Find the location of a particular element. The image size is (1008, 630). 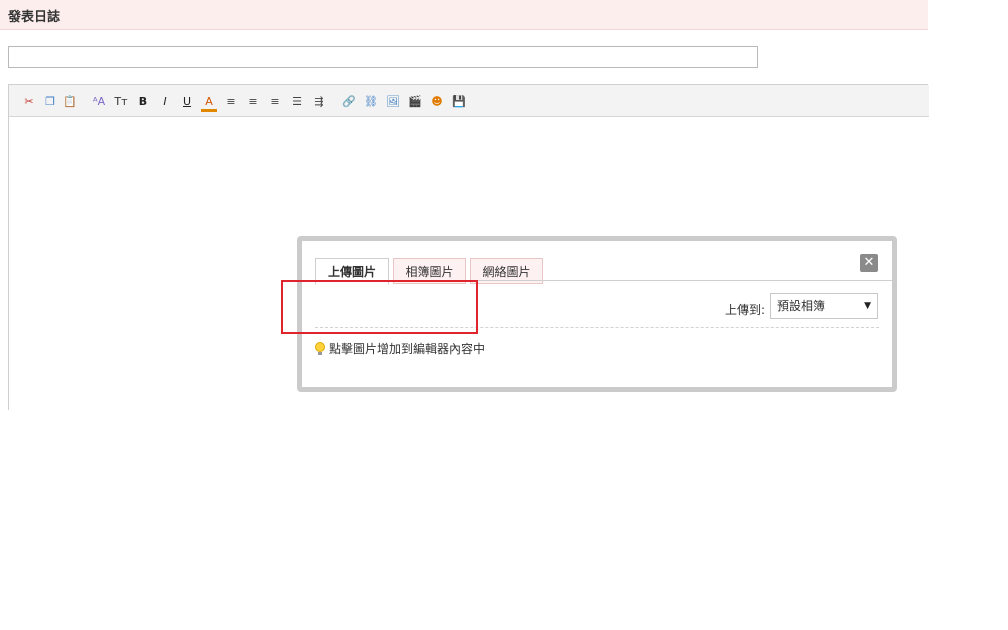

album-select: 預設相簿 ▼ is located at coordinates (824, 306).